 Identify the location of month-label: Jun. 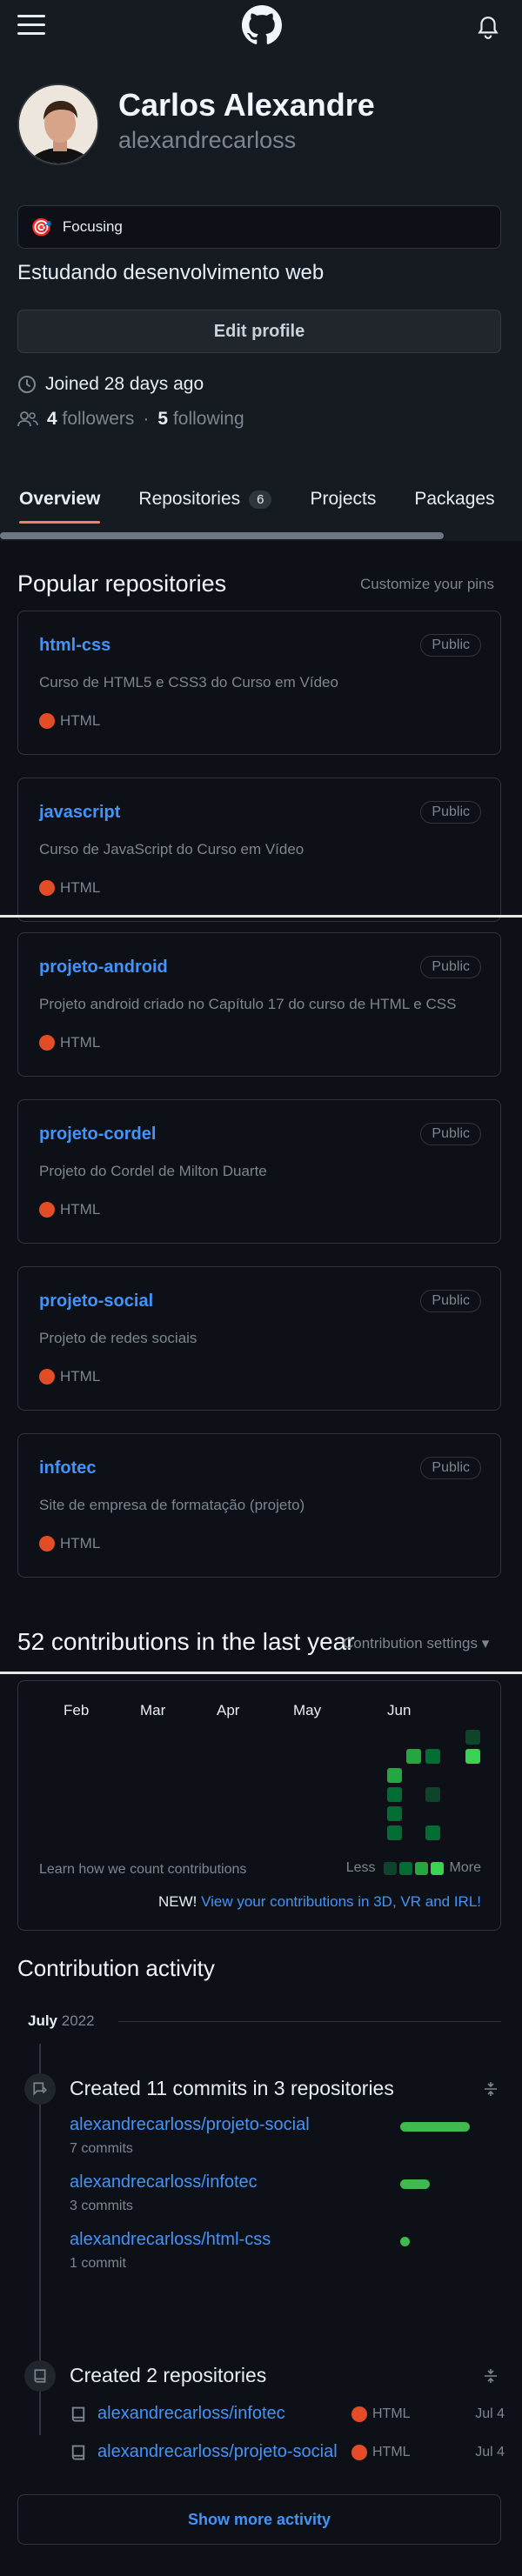
(399, 1710).